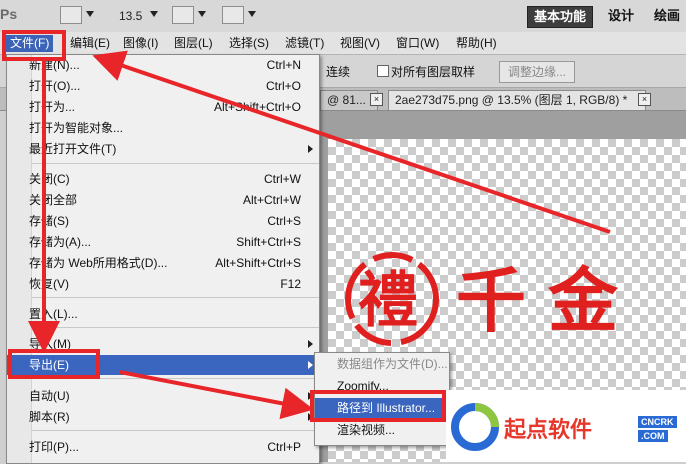 The image size is (686, 464). I want to click on menu-help: 帮助(H), so click(476, 43).